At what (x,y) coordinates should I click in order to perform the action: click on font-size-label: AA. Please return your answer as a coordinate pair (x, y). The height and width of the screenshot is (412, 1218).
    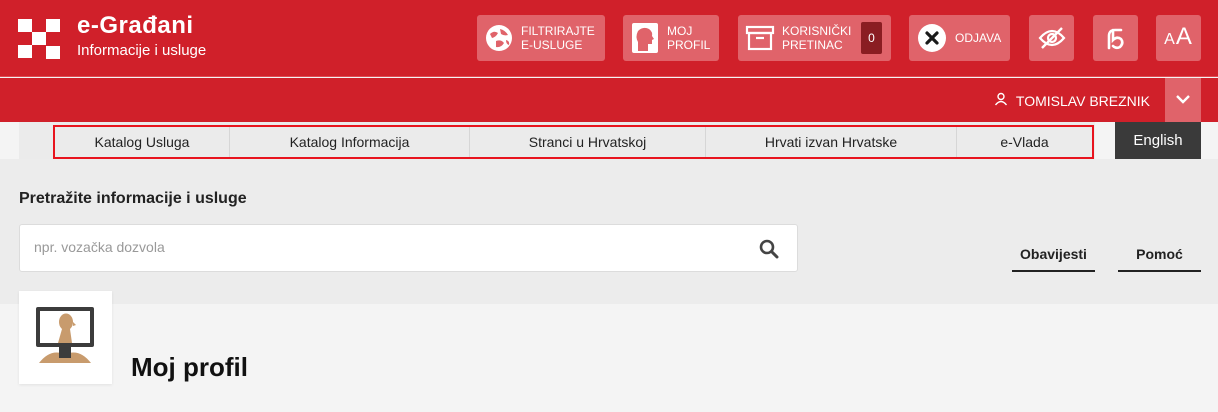
    Looking at the image, I should click on (1178, 36).